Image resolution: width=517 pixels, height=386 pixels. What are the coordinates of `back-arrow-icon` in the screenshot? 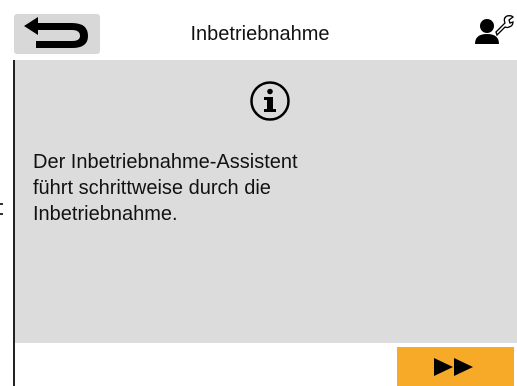 It's located at (56, 32).